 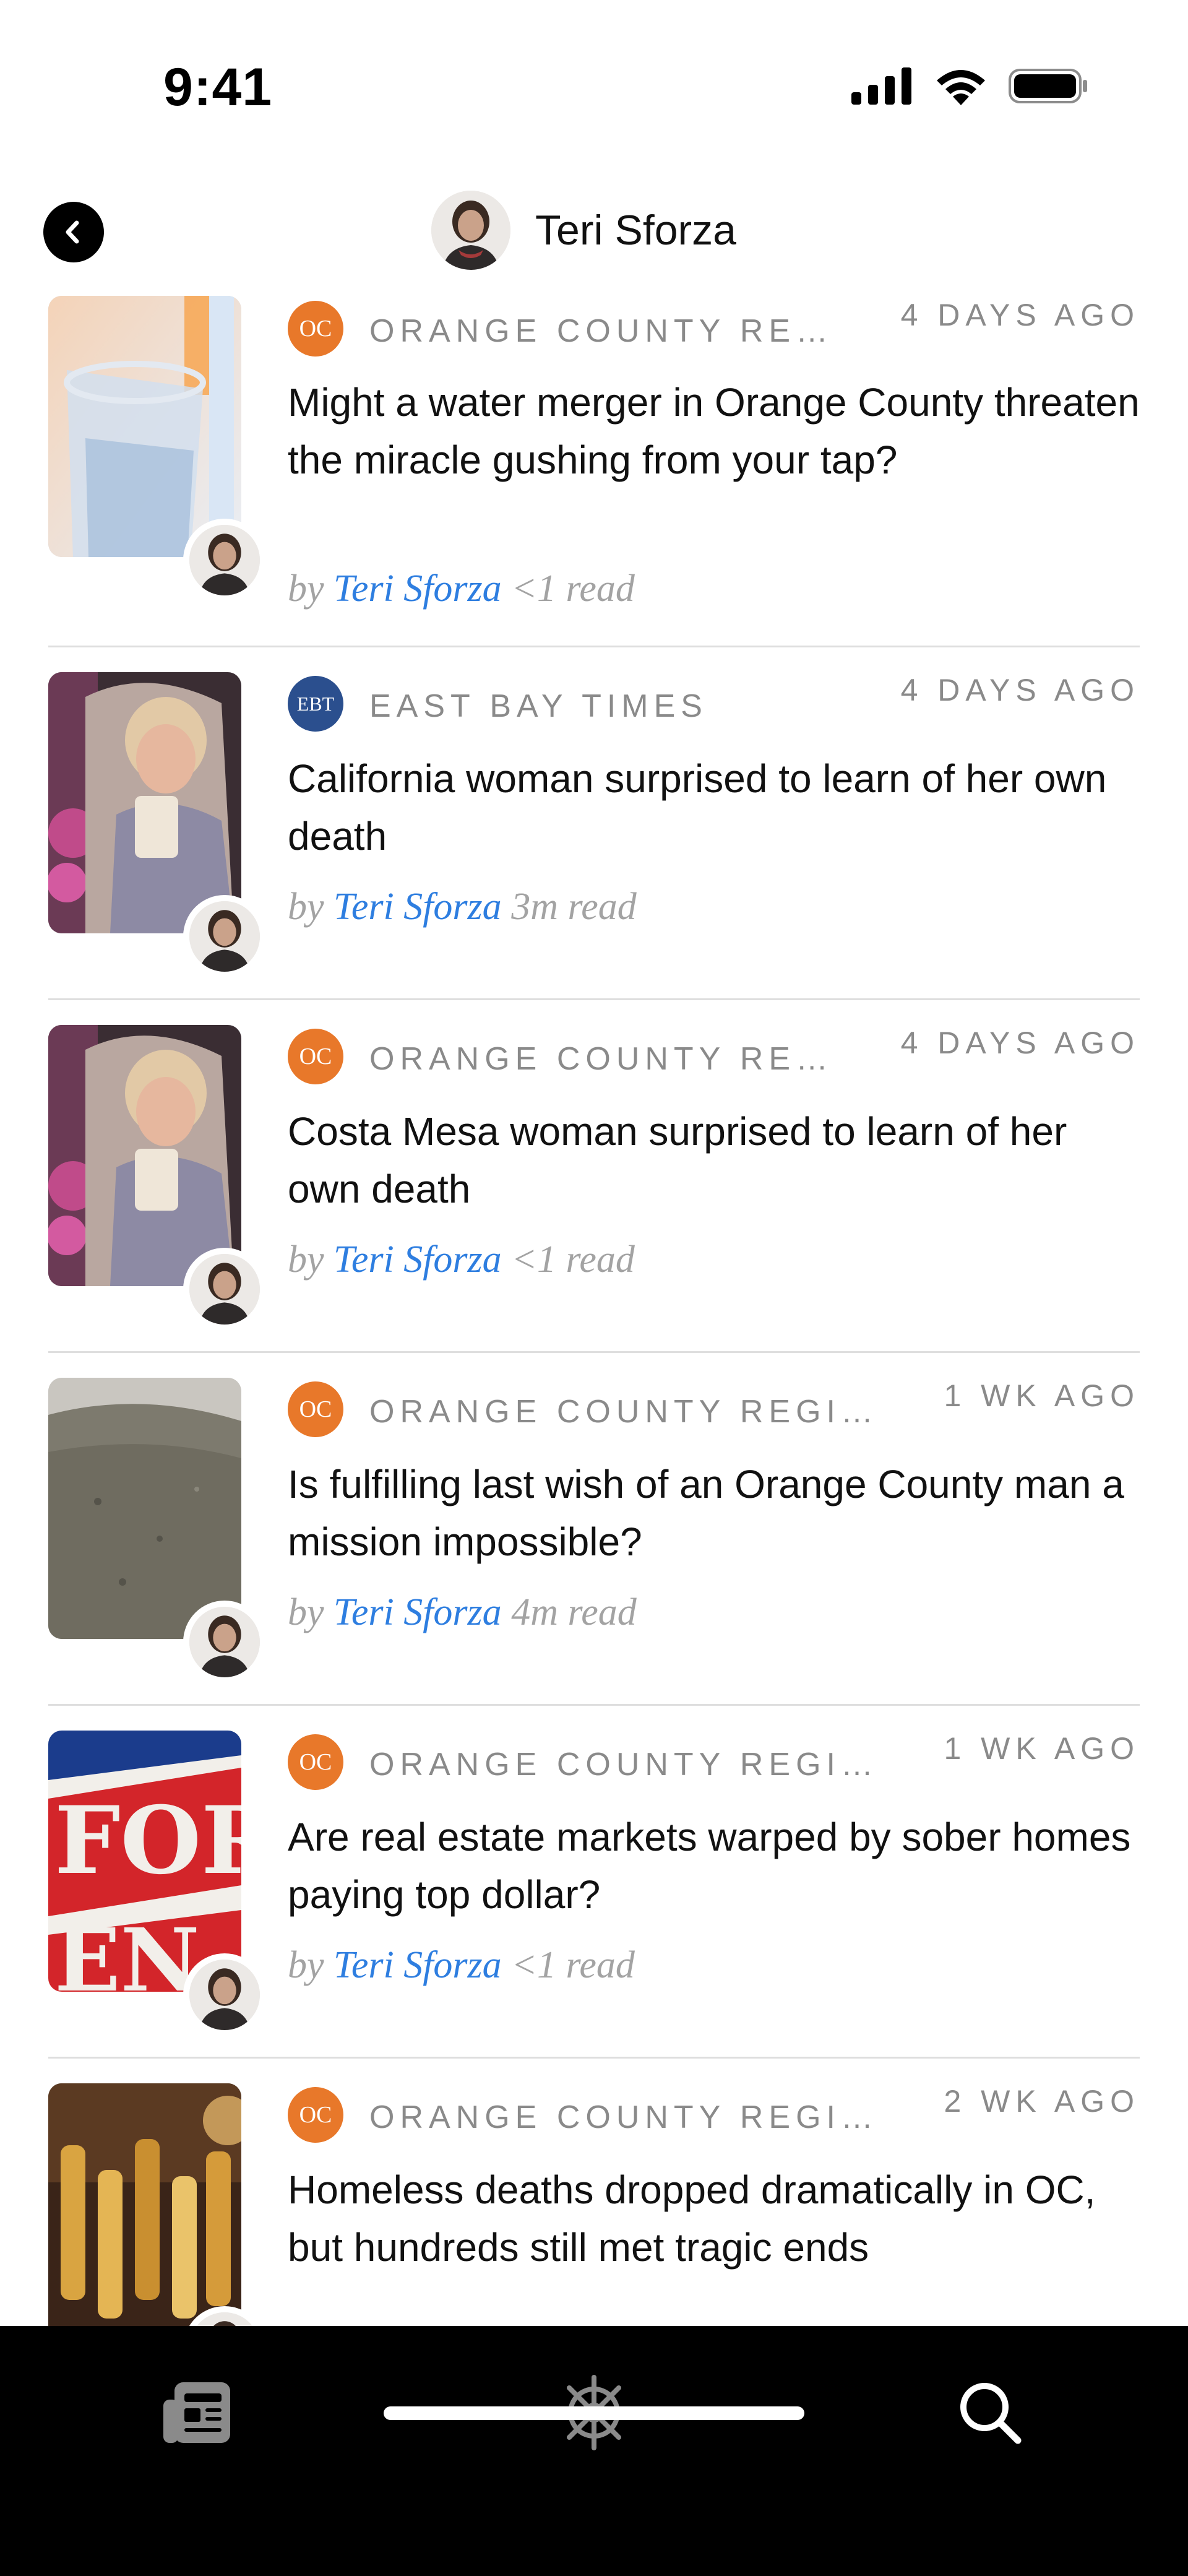 I want to click on article-byline: by Teri Sforza 4m read, so click(x=462, y=1613).